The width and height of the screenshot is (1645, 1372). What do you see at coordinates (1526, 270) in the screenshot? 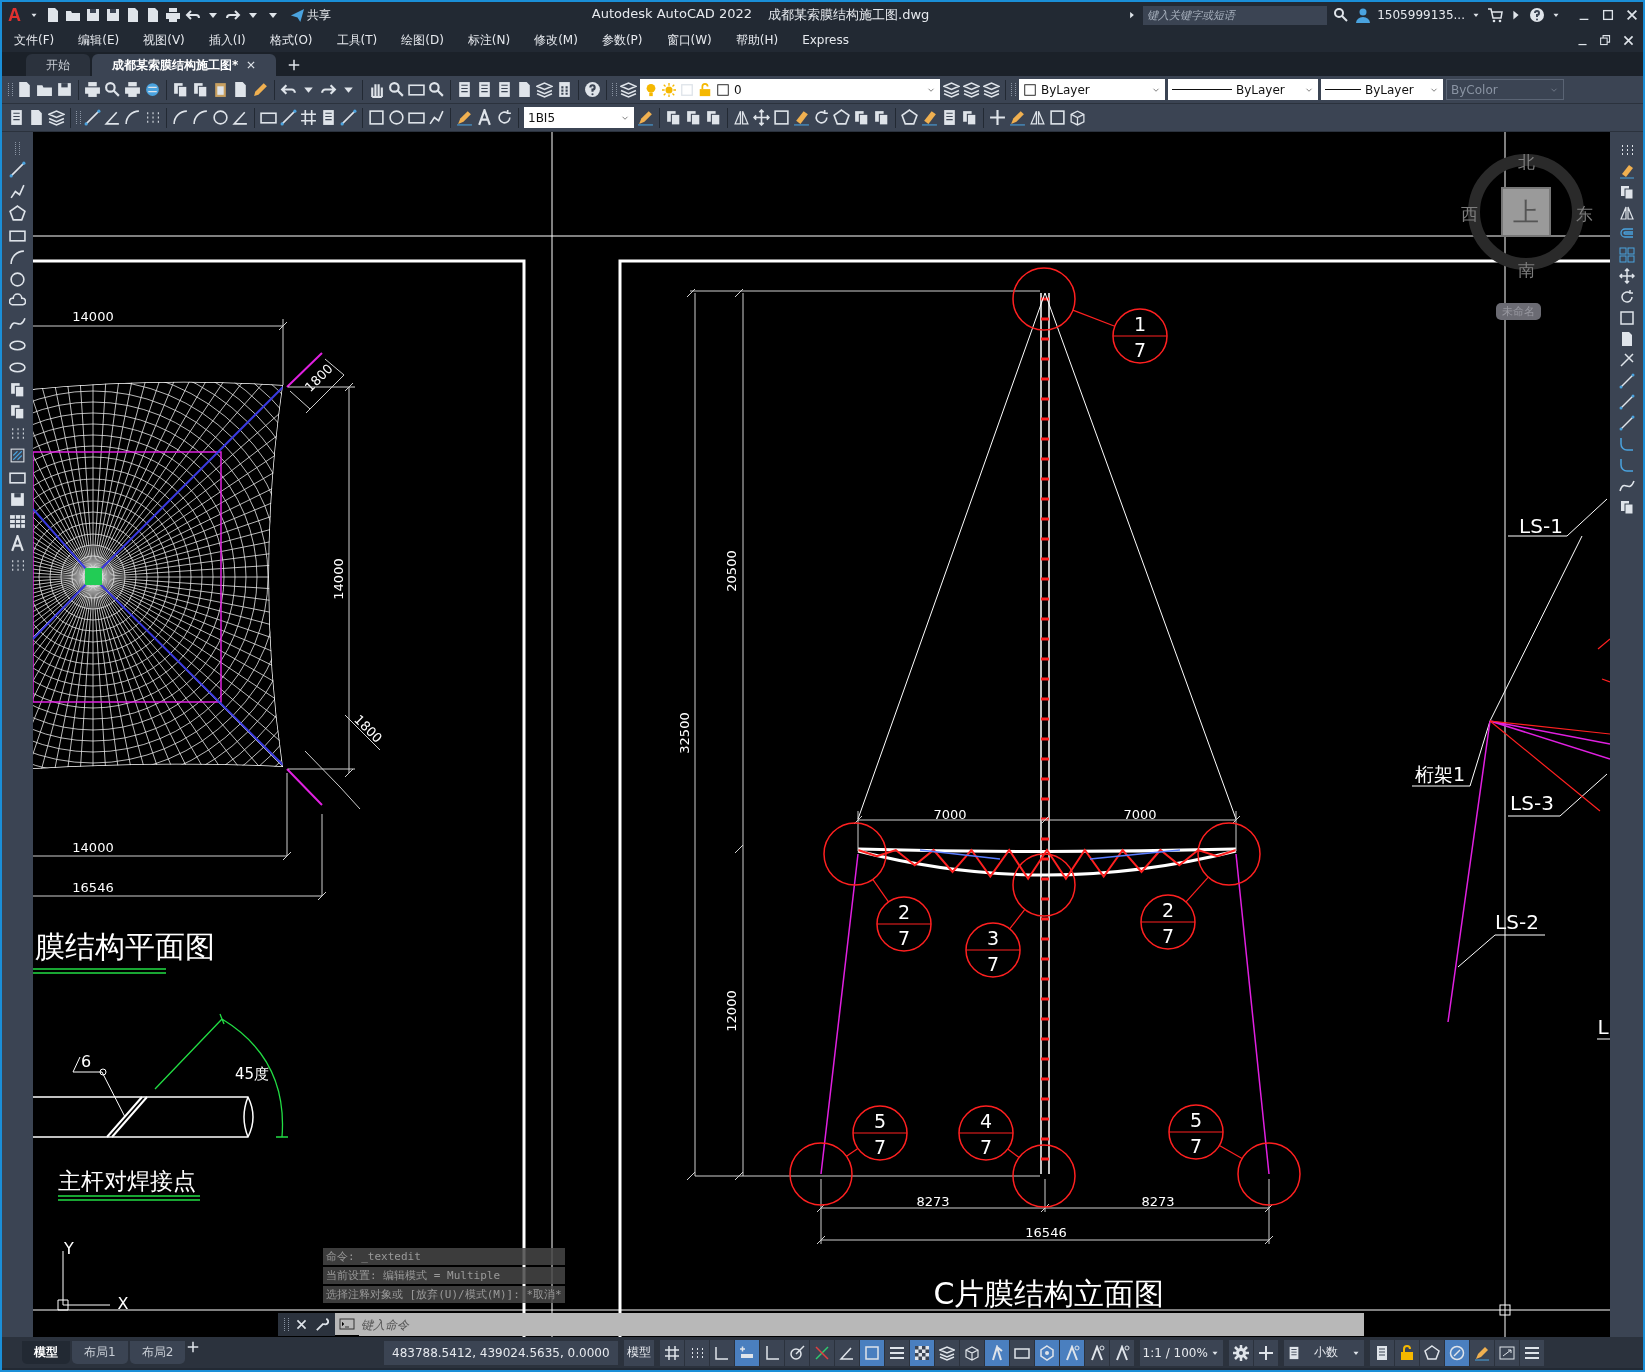
I see `compass-south: 南` at bounding box center [1526, 270].